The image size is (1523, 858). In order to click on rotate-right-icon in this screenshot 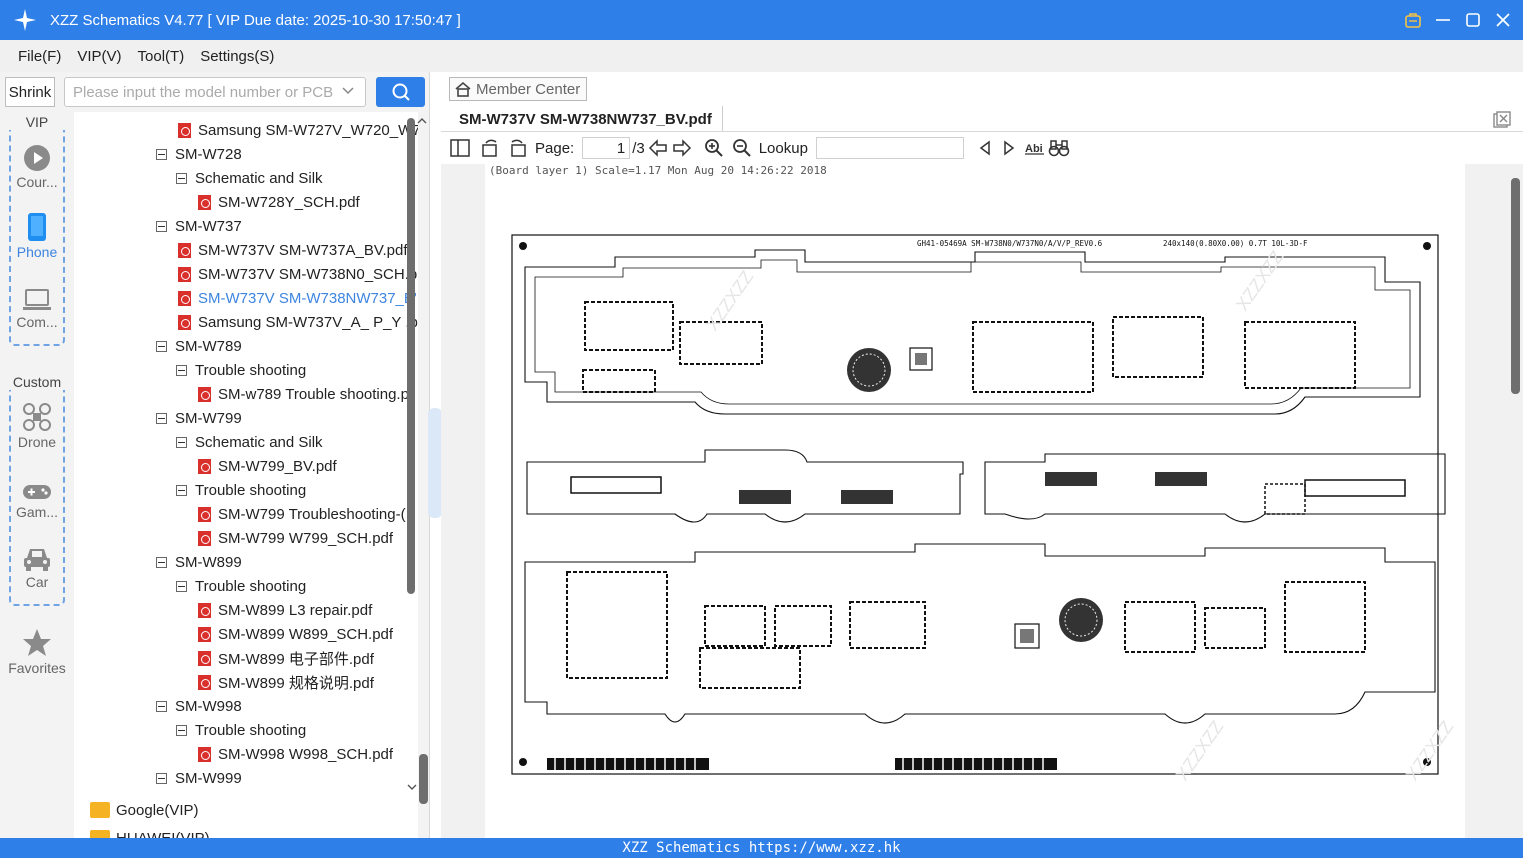, I will do `click(518, 148)`.